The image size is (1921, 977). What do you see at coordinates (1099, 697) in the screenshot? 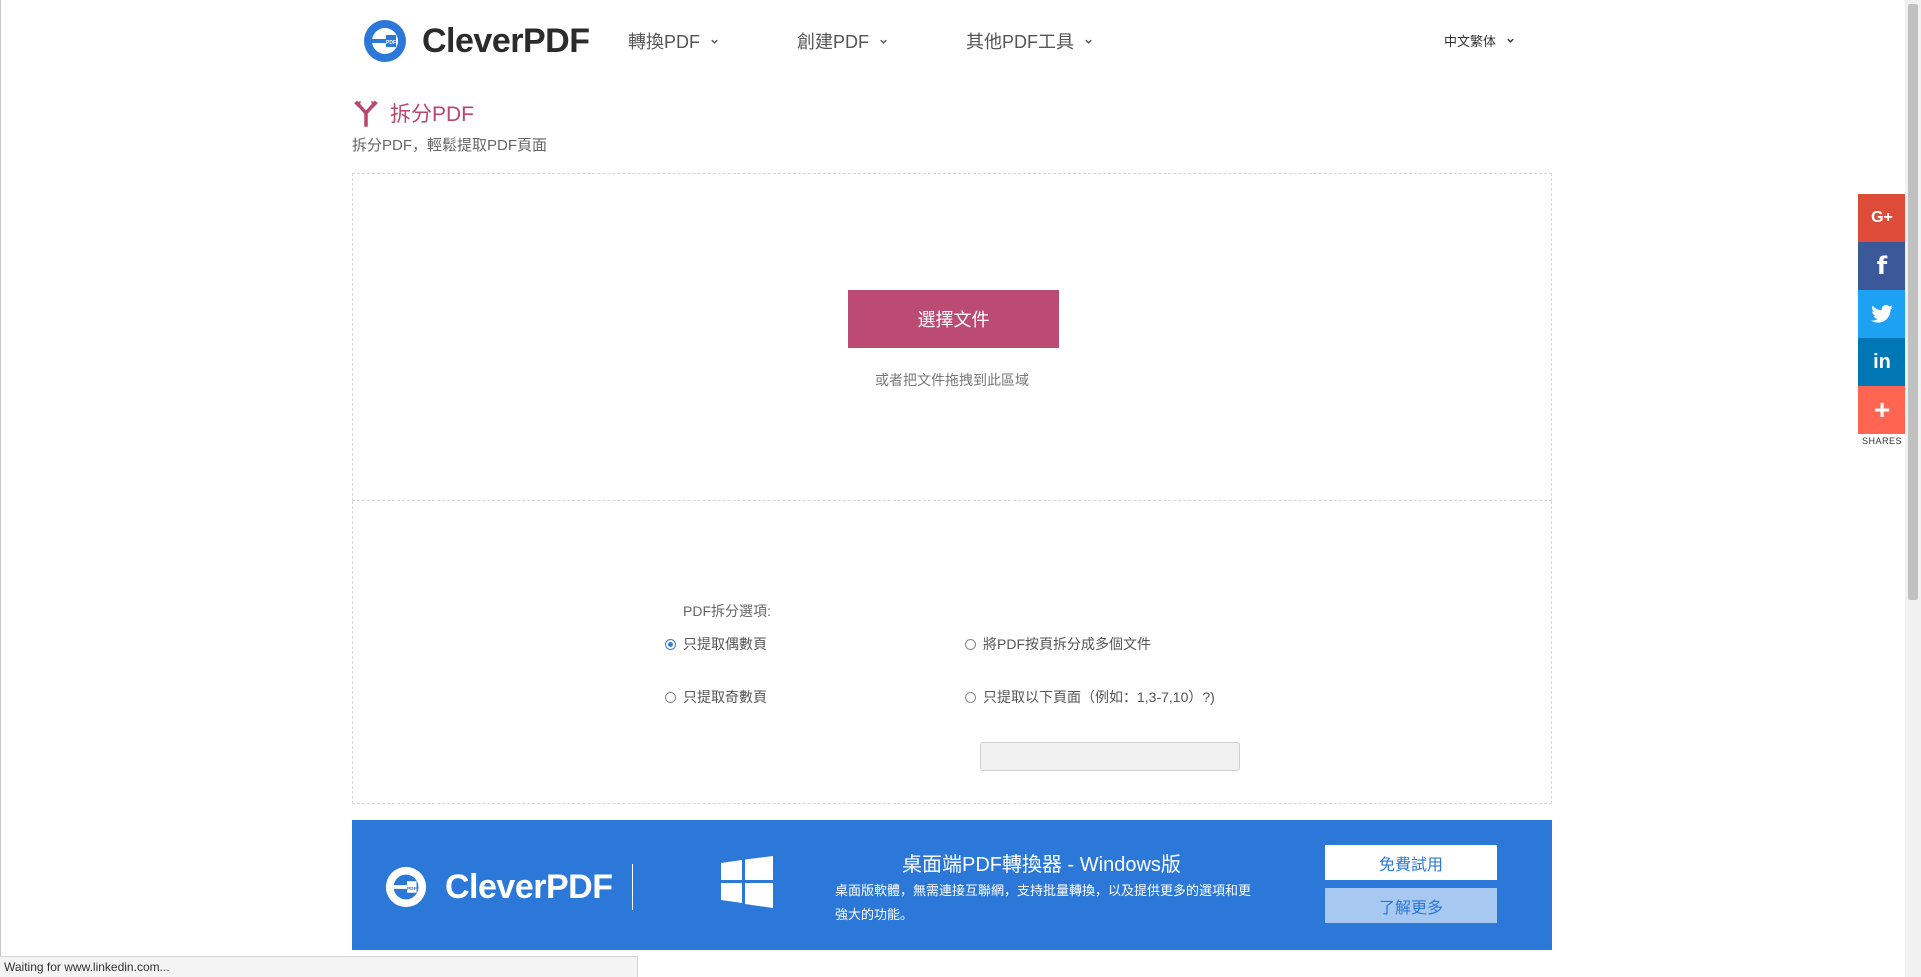
I see `option-label: 只提取以下頁面（例如：1,3-7,10）?)` at bounding box center [1099, 697].